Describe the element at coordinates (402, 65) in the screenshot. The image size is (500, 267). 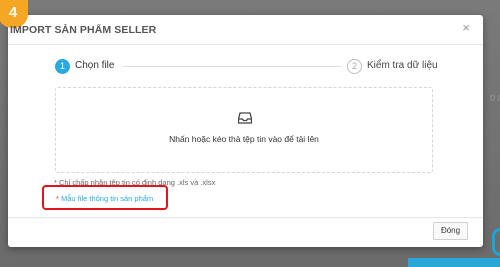
I see `step-2-label: Kiểm tra dữ liệu` at that location.